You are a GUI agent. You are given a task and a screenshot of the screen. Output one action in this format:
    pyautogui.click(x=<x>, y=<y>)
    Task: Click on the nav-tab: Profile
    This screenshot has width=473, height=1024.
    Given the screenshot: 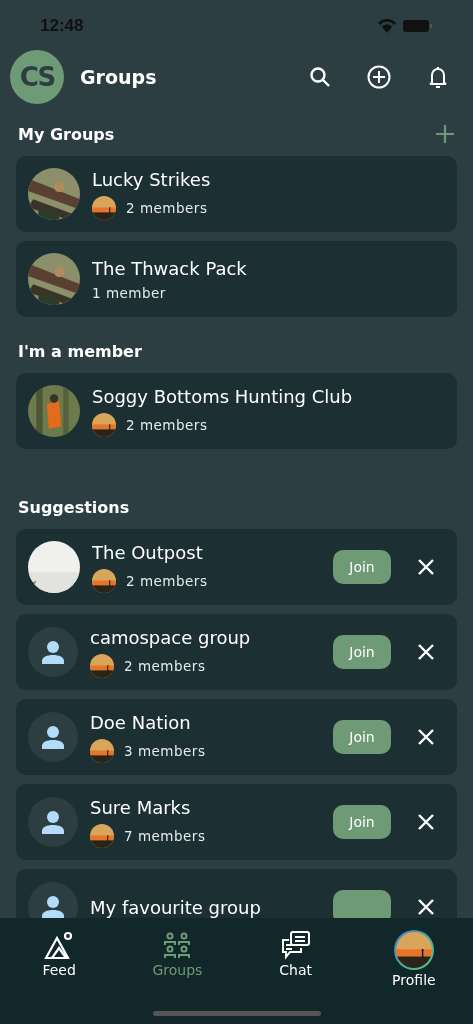 What is the action you would take?
    pyautogui.click(x=413, y=959)
    